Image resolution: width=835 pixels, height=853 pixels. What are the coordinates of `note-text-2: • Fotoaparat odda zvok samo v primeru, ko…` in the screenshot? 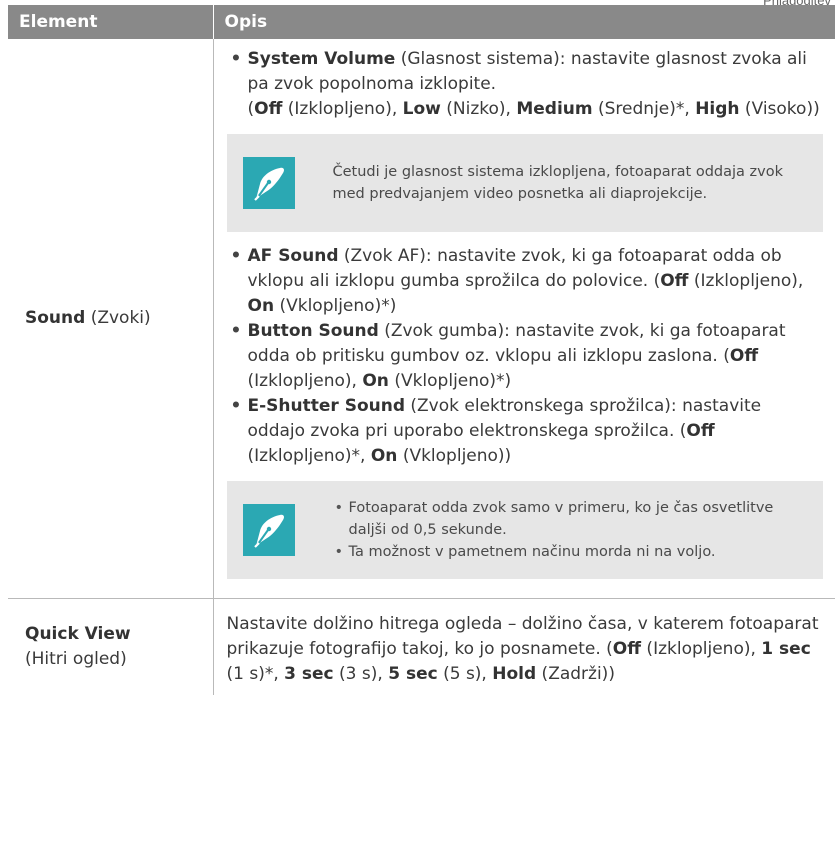 It's located at (572, 530).